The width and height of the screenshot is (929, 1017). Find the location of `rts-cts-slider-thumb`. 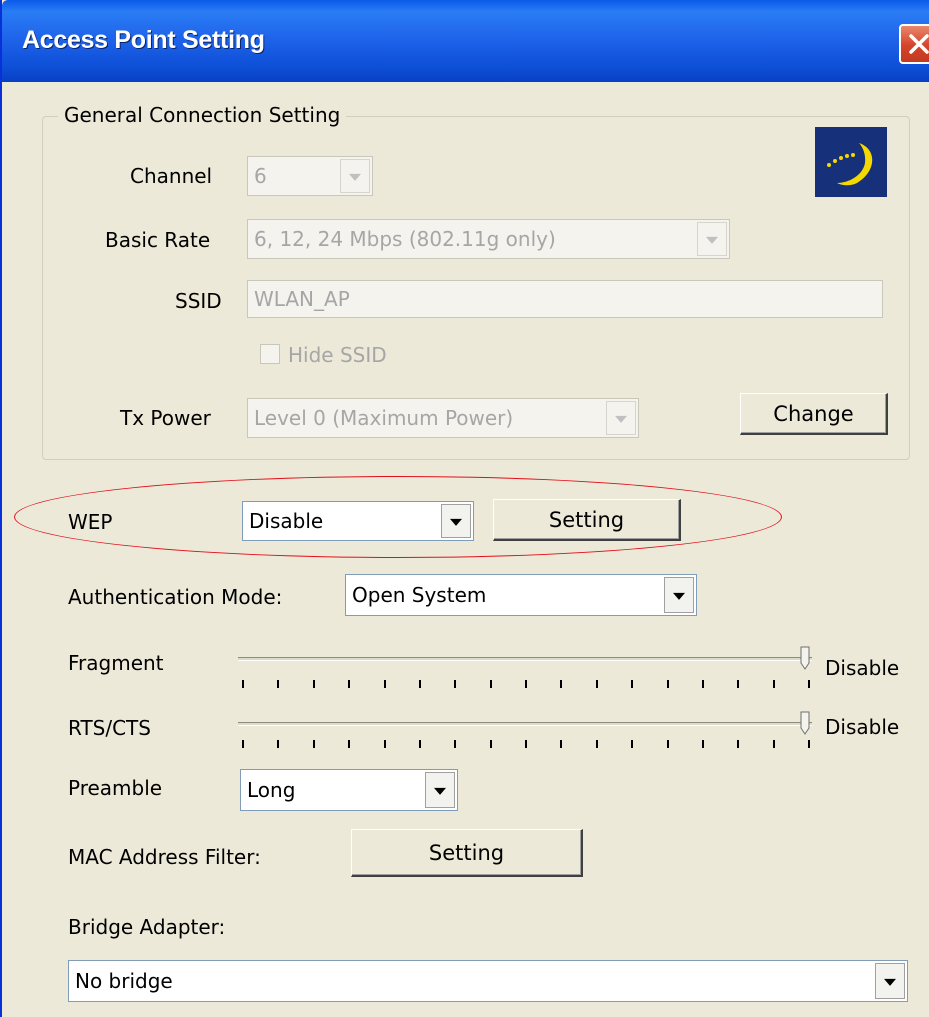

rts-cts-slider-thumb is located at coordinates (805, 723).